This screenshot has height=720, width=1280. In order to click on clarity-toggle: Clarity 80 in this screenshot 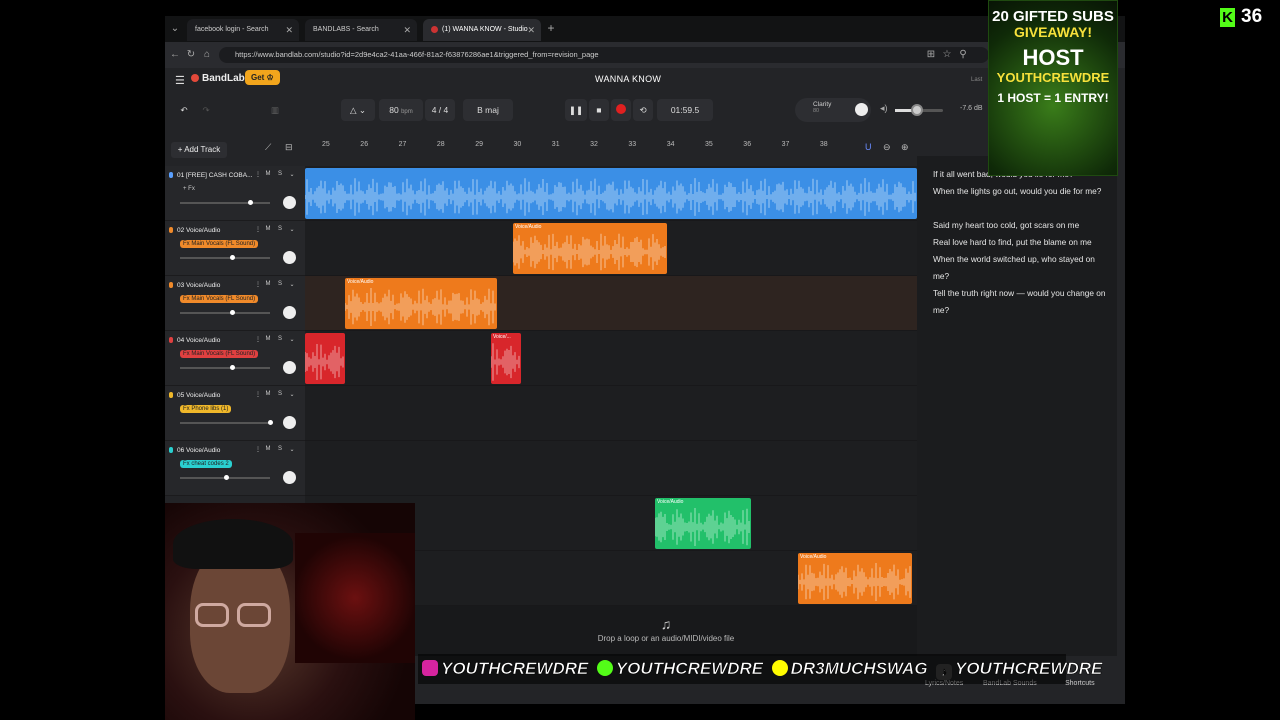, I will do `click(833, 110)`.